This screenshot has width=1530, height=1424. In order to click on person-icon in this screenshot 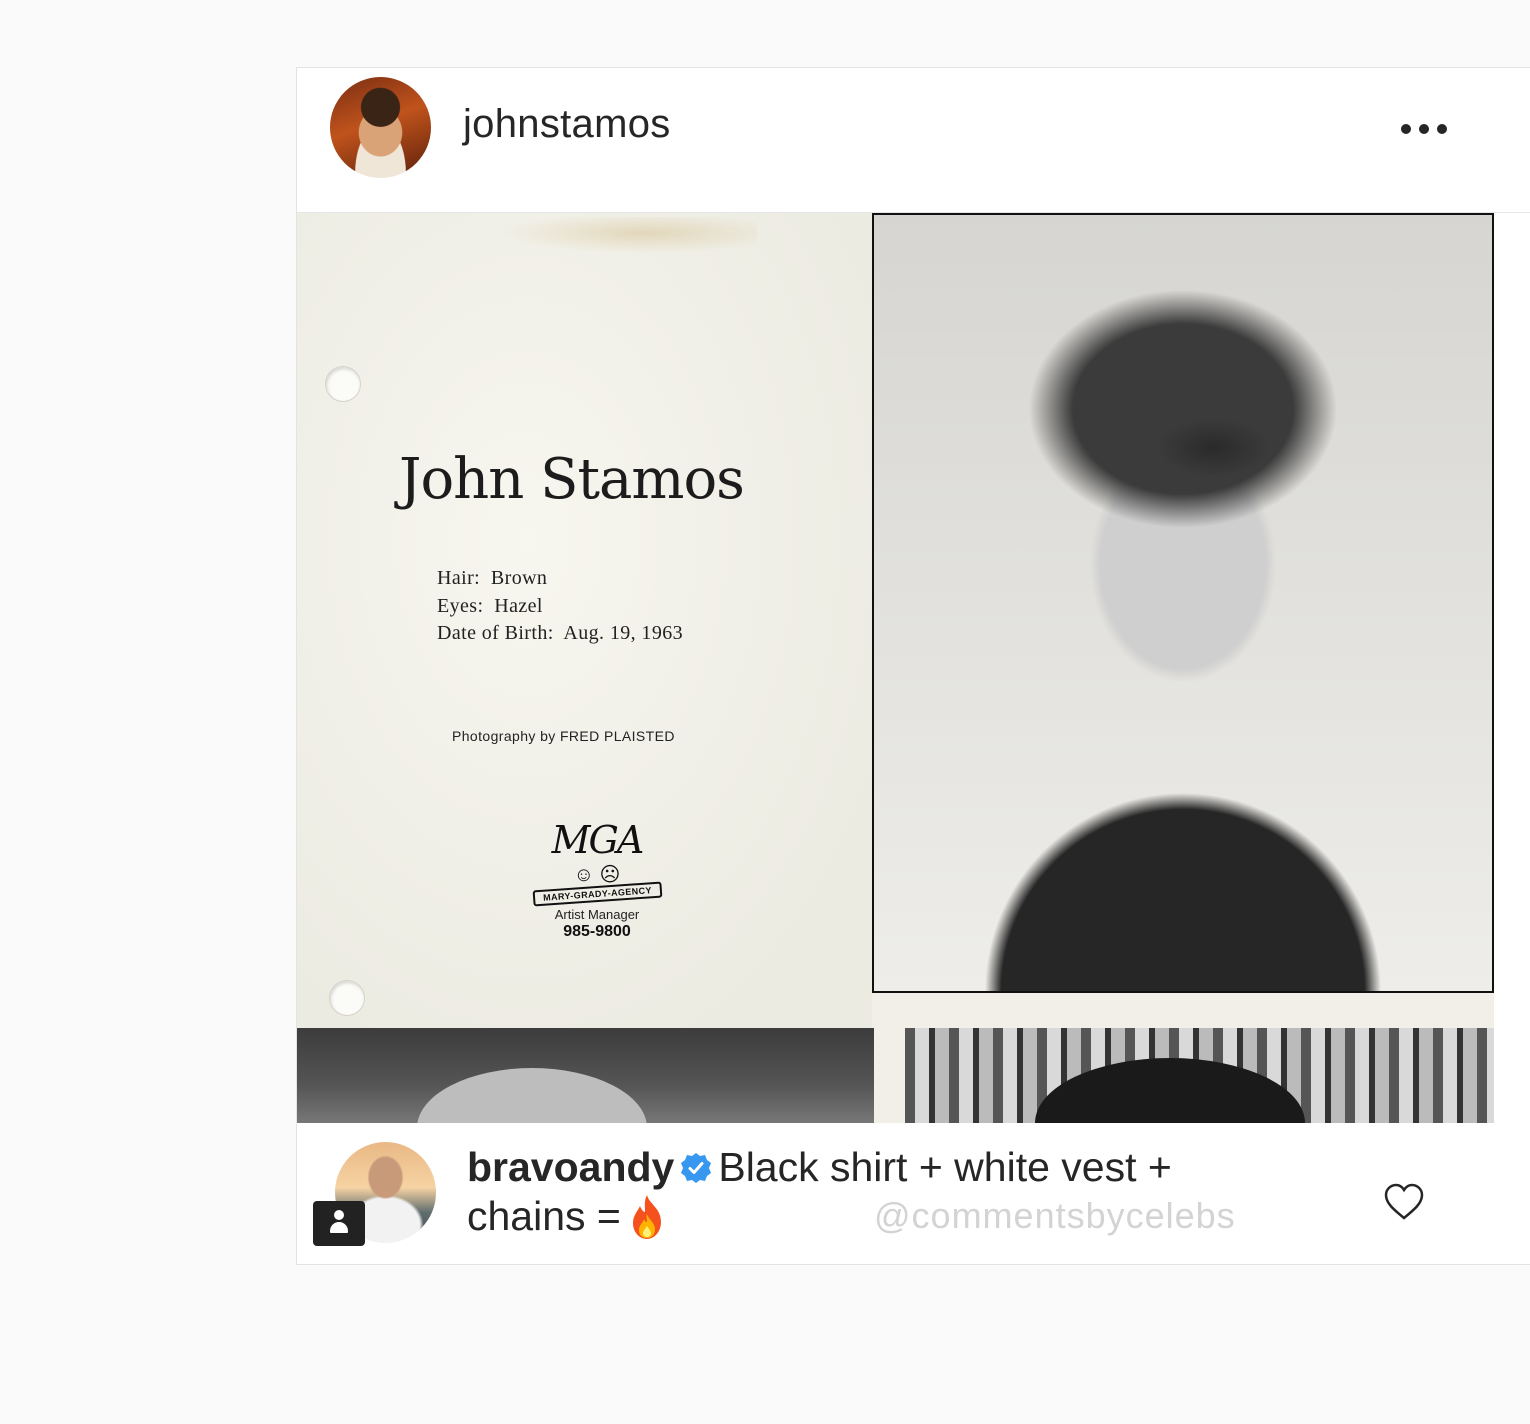, I will do `click(339, 1223)`.